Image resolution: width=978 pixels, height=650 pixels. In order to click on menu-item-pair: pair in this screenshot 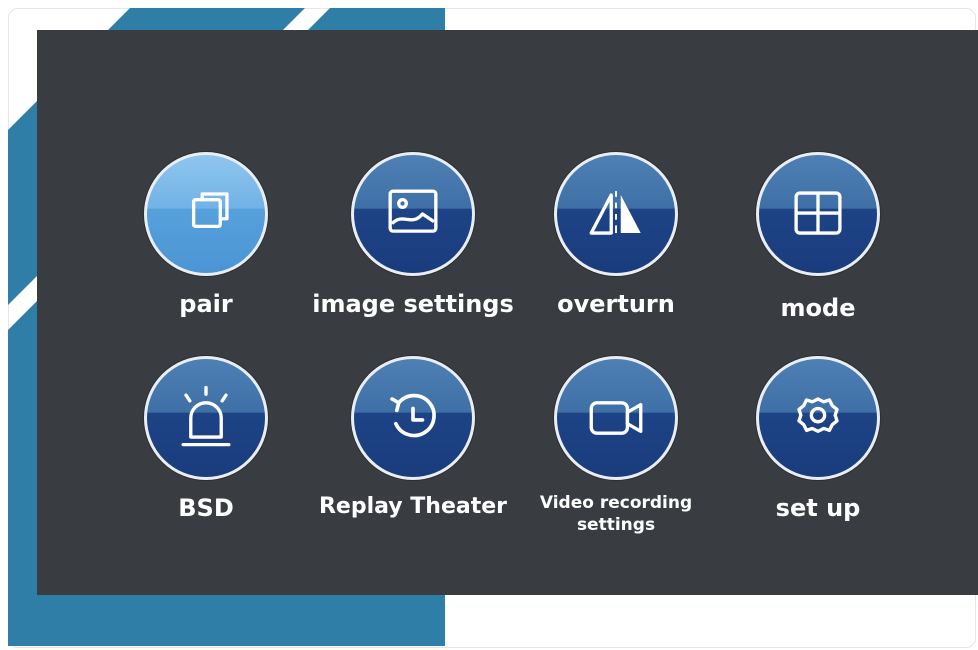, I will do `click(206, 235)`.